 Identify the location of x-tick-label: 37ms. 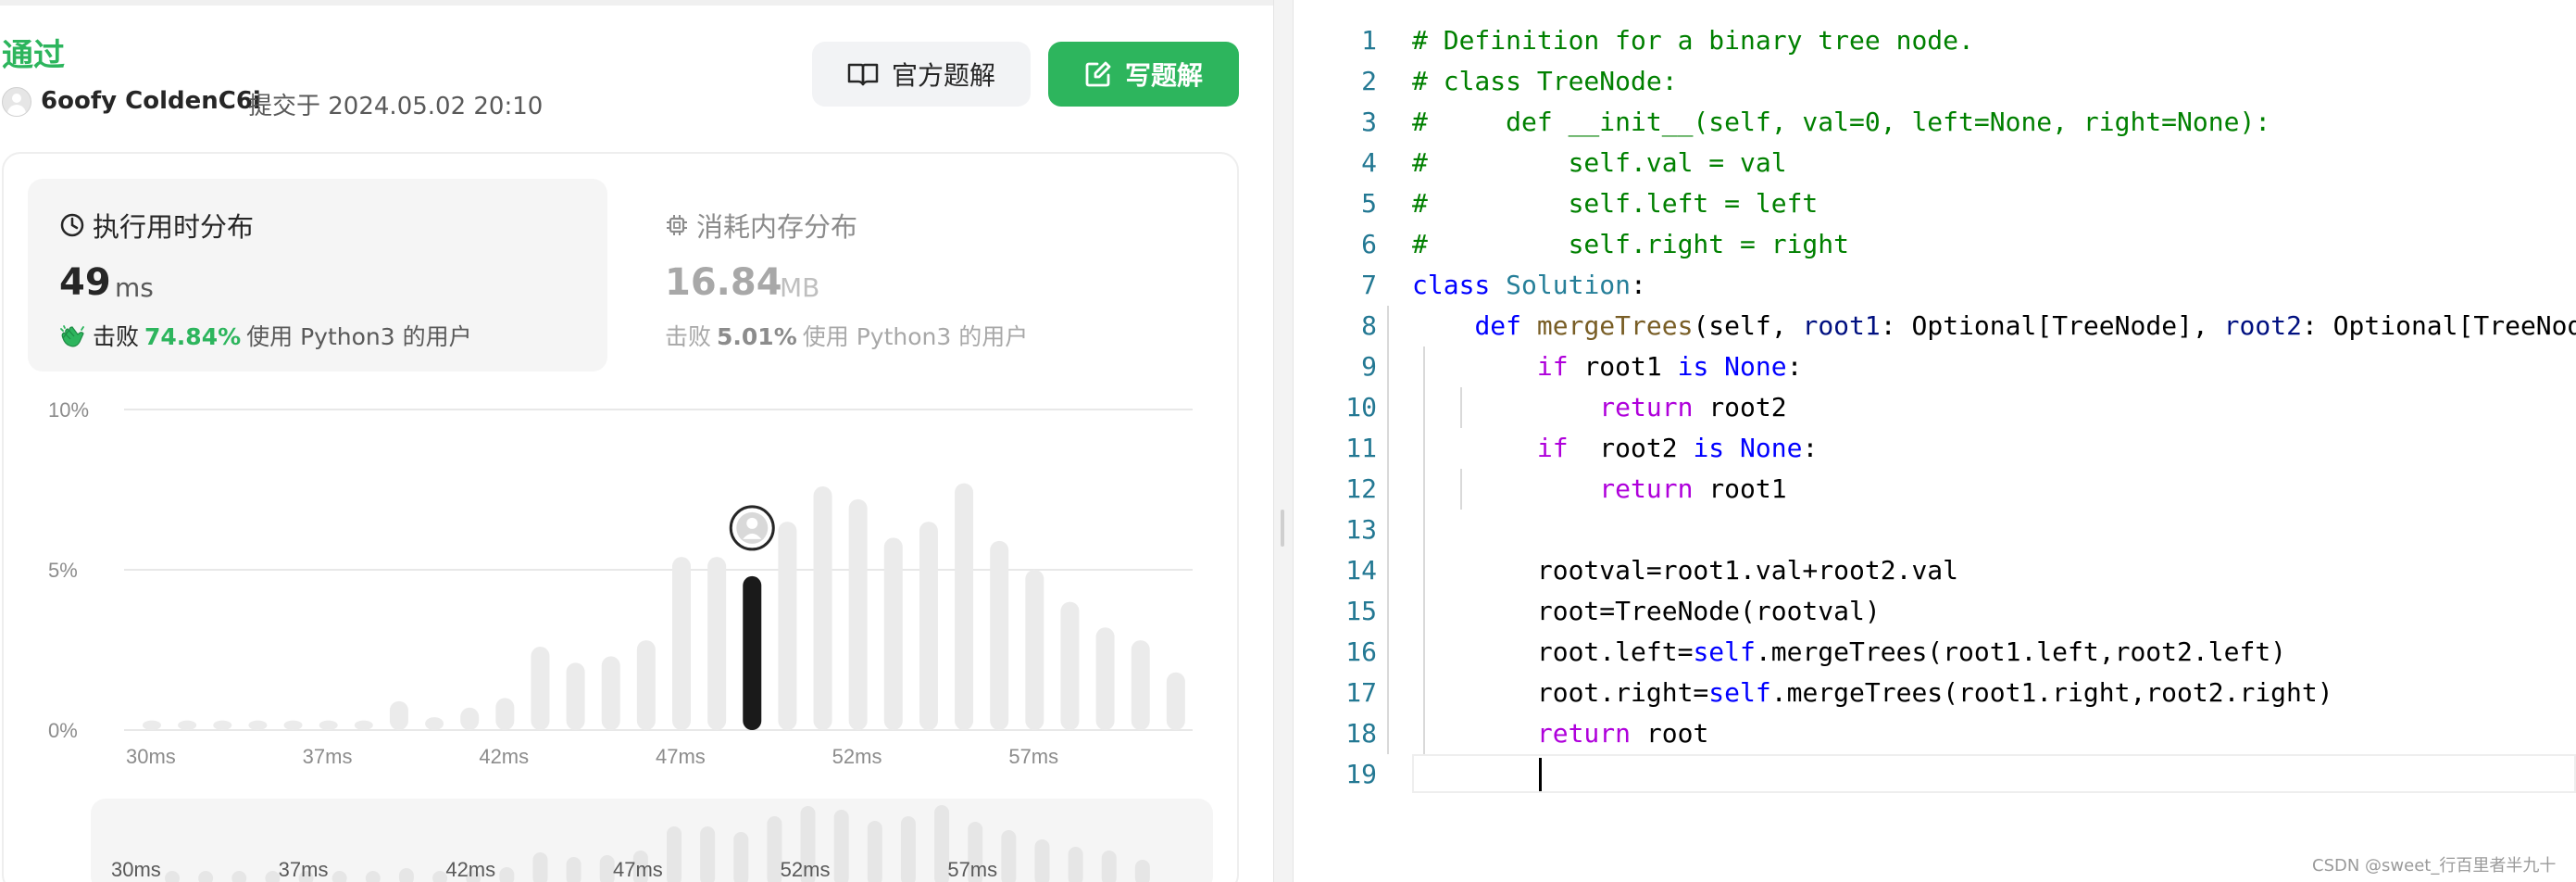
(328, 756).